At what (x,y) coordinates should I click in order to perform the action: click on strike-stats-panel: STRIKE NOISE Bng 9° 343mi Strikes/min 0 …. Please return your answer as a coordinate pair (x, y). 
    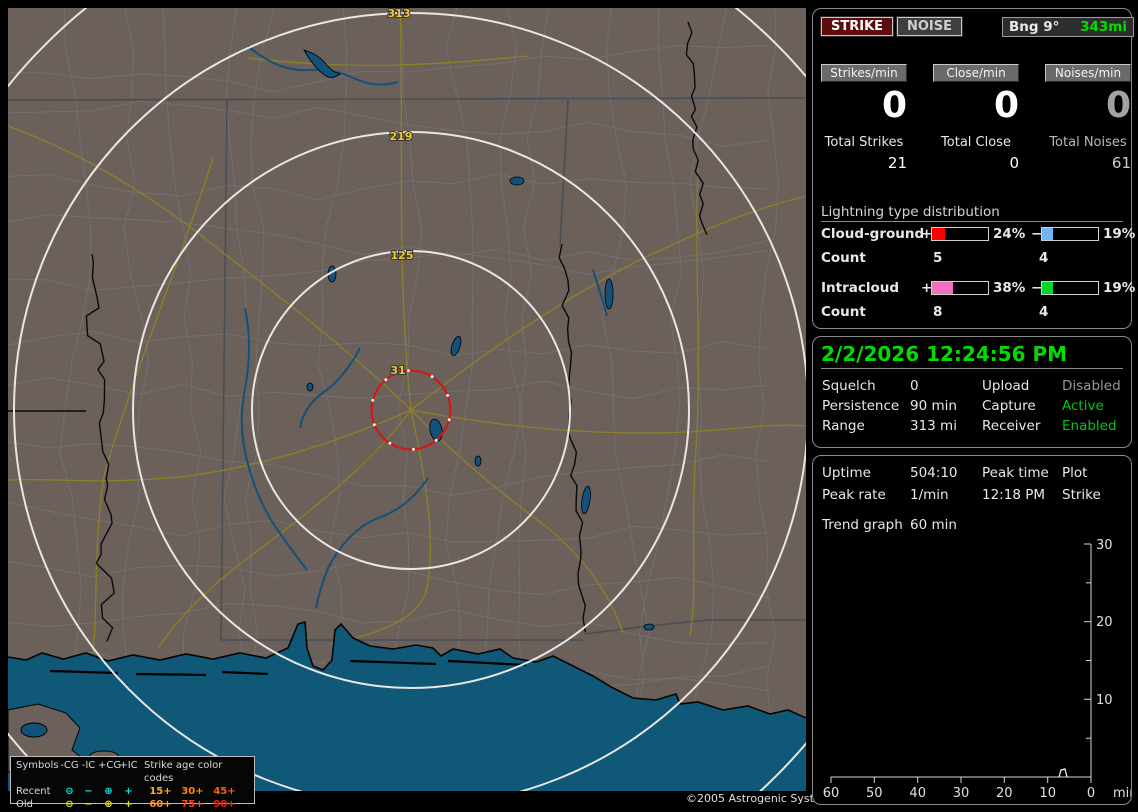
    Looking at the image, I should click on (973, 168).